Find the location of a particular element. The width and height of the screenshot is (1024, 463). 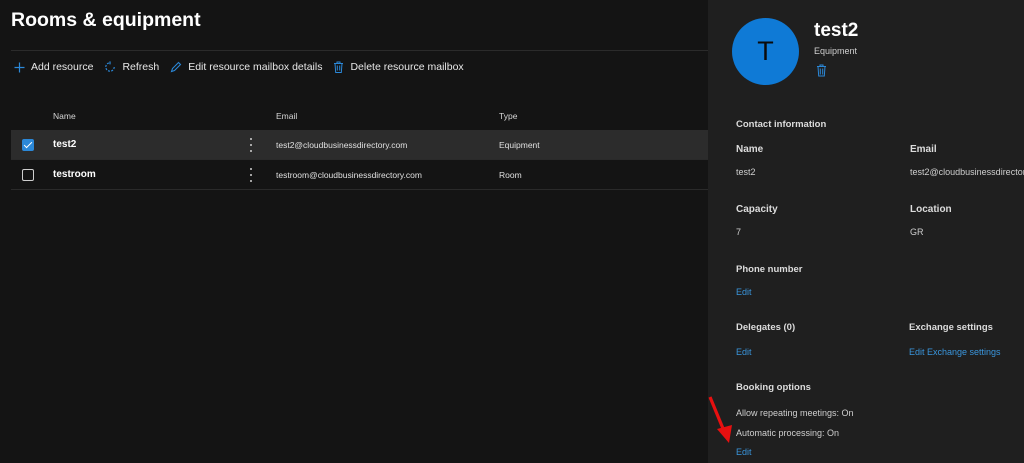

plus-icon is located at coordinates (19, 67).